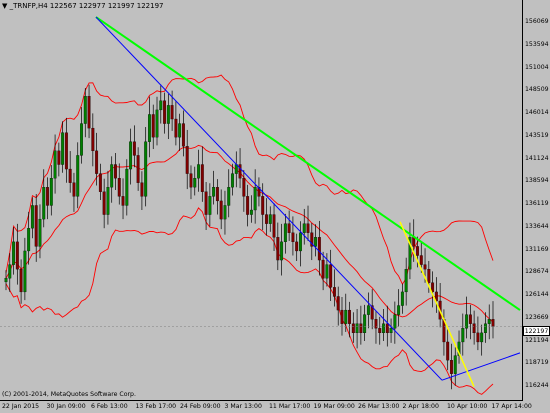 The height and width of the screenshot is (413, 550). I want to click on y-tick-label: 153594, so click(537, 44).